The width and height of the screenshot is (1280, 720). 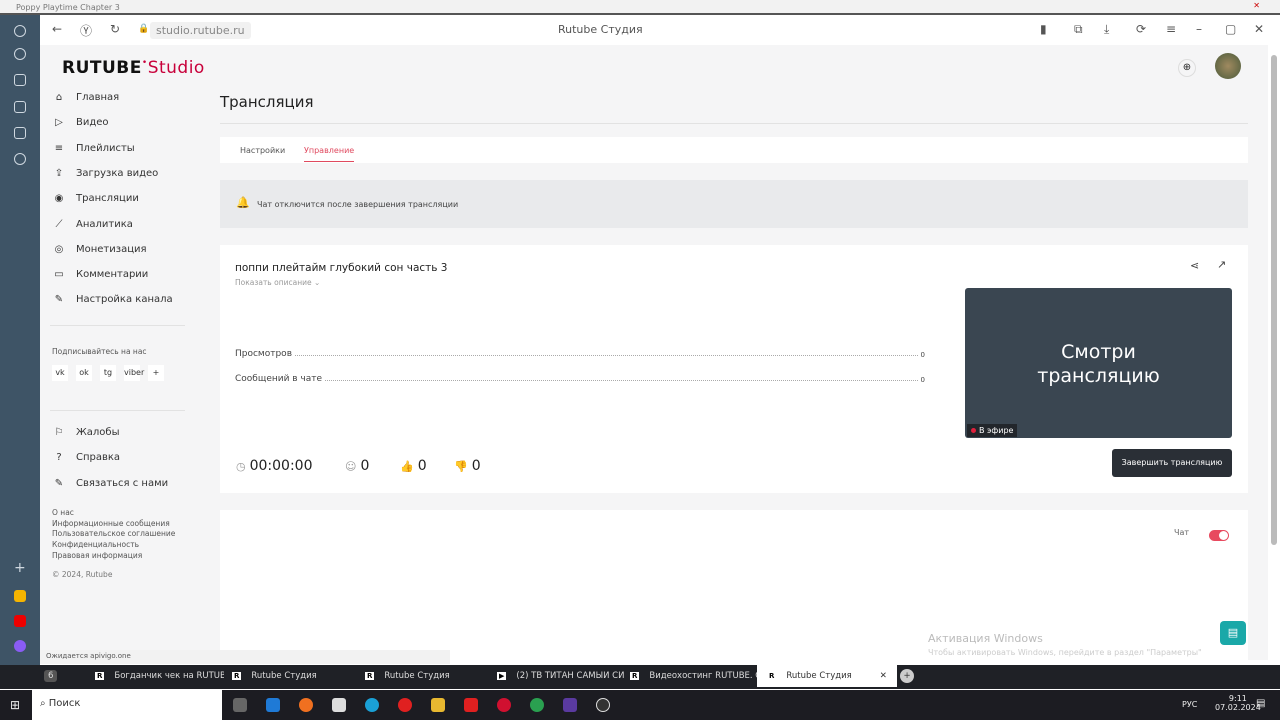 I want to click on add-video-icon: ⊕, so click(x=1187, y=68).